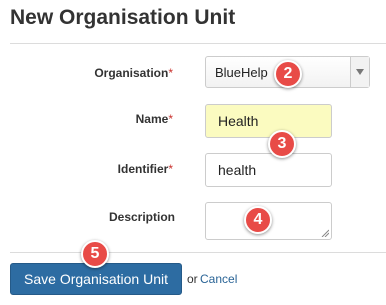 This screenshot has width=386, height=305. What do you see at coordinates (325, 233) in the screenshot?
I see `resize-grip-icon` at bounding box center [325, 233].